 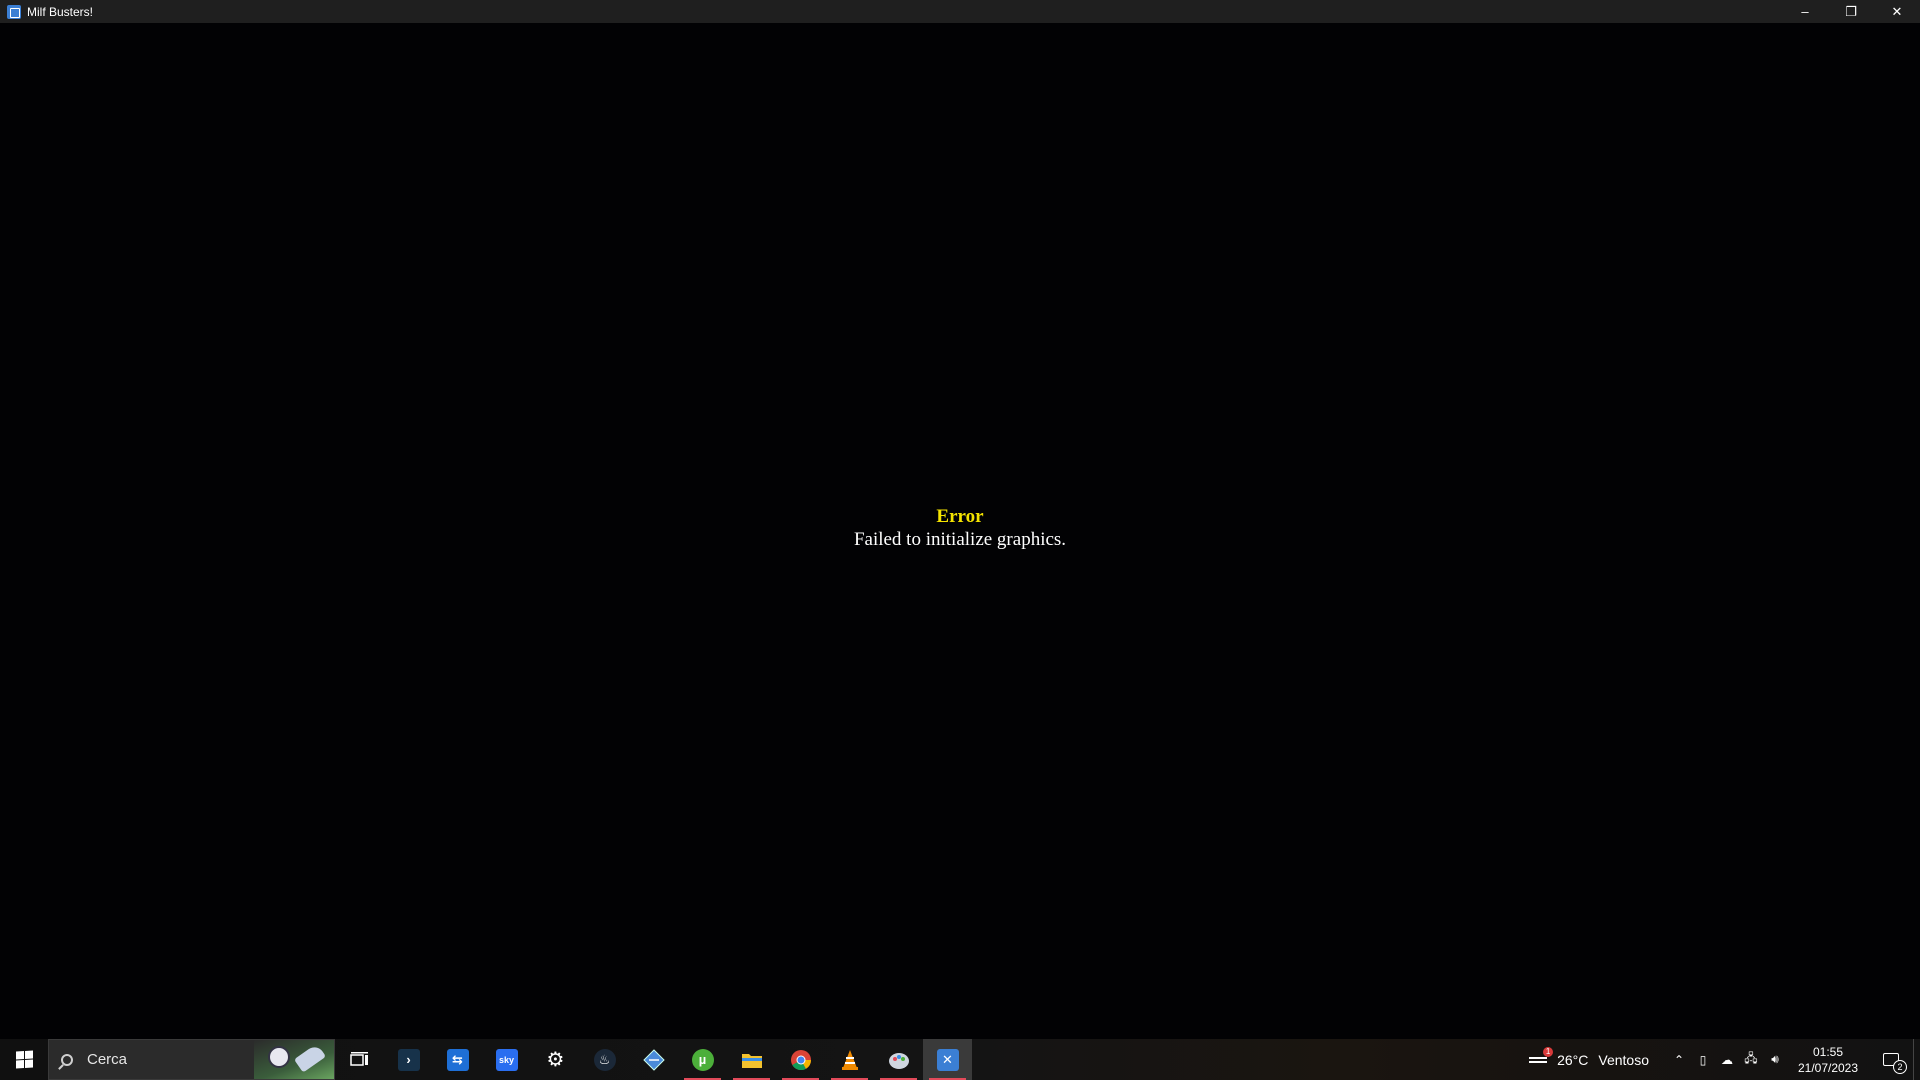 I want to click on search-input, so click(x=162, y=1059).